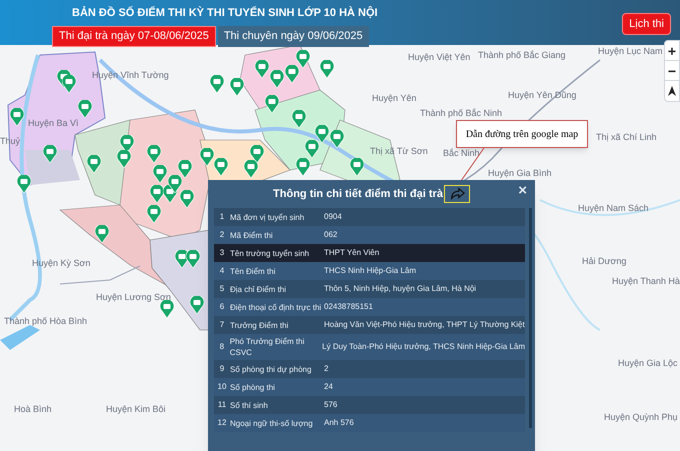  I want to click on row-value: Anh 576, so click(339, 423).